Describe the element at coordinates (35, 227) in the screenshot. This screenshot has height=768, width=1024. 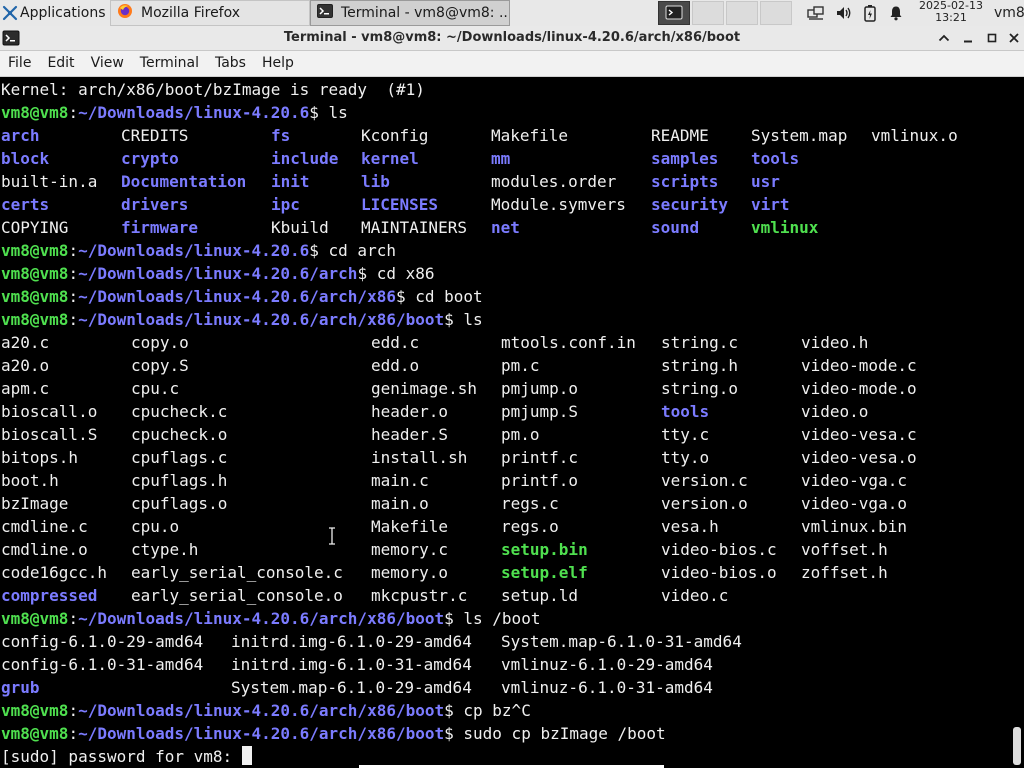
I see `file-entry: COPYING` at that location.